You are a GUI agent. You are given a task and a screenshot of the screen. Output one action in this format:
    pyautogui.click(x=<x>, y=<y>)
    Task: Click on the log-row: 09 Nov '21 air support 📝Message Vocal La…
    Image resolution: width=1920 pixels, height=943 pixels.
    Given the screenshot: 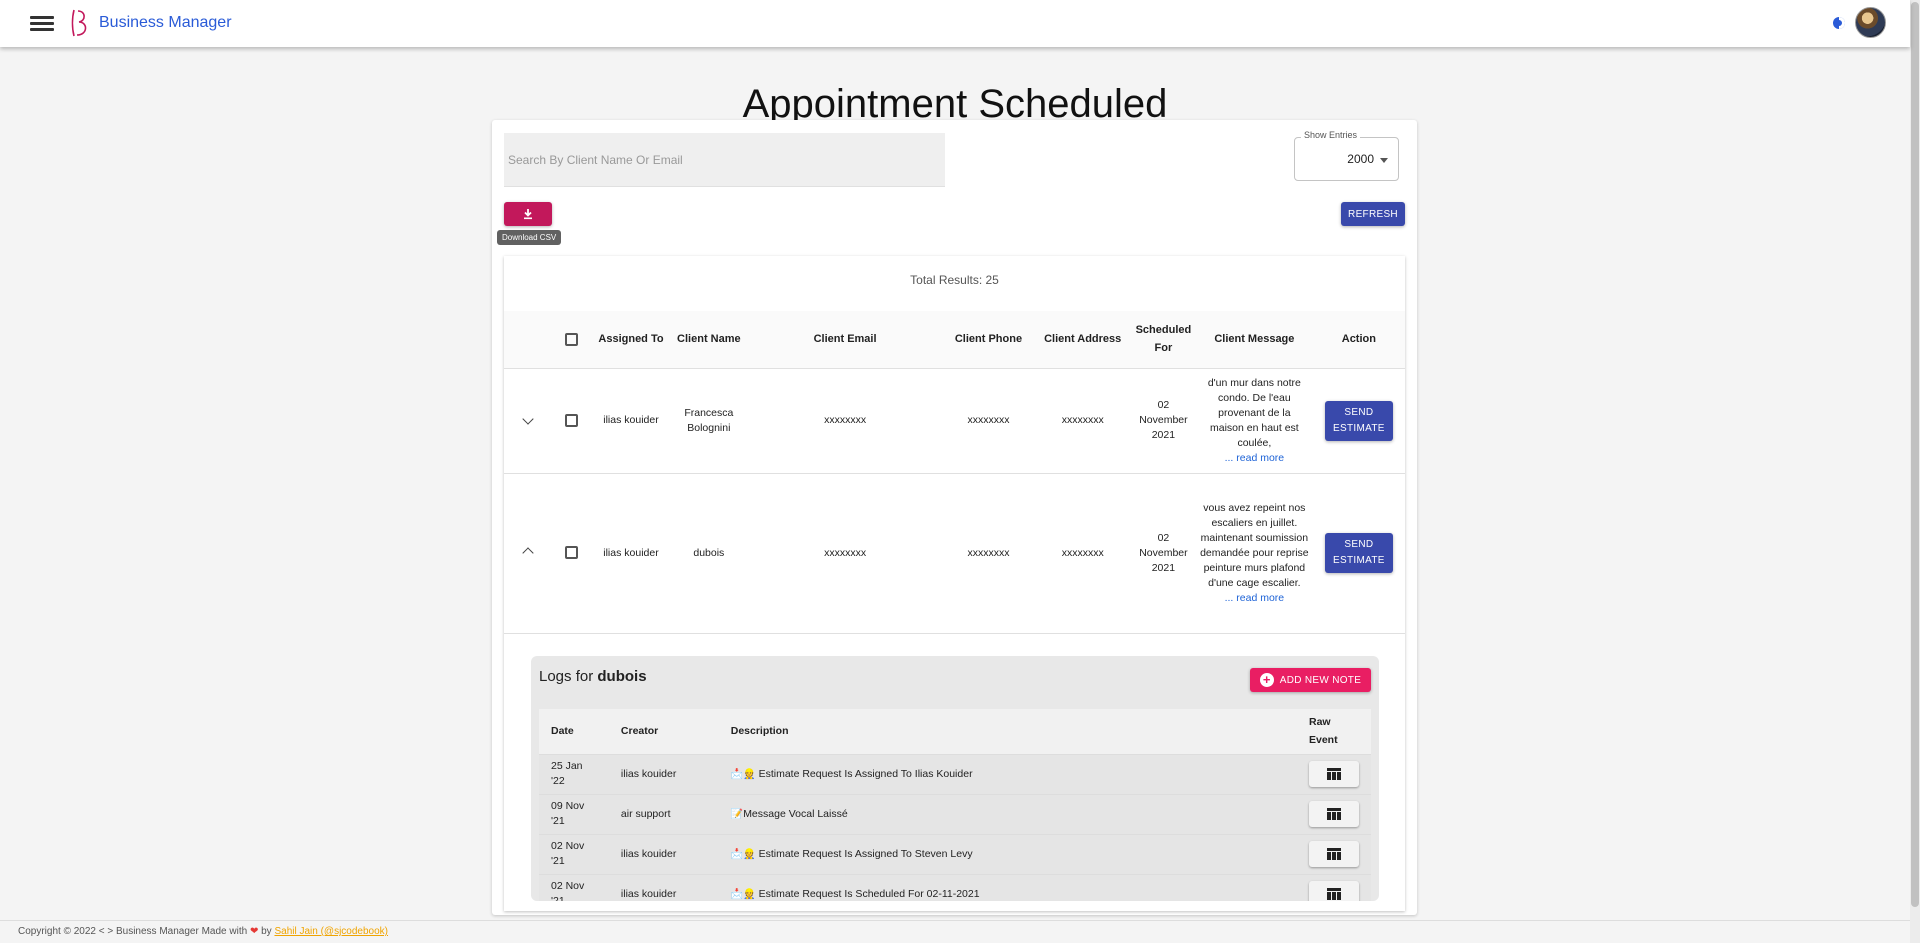 What is the action you would take?
    pyautogui.click(x=955, y=814)
    